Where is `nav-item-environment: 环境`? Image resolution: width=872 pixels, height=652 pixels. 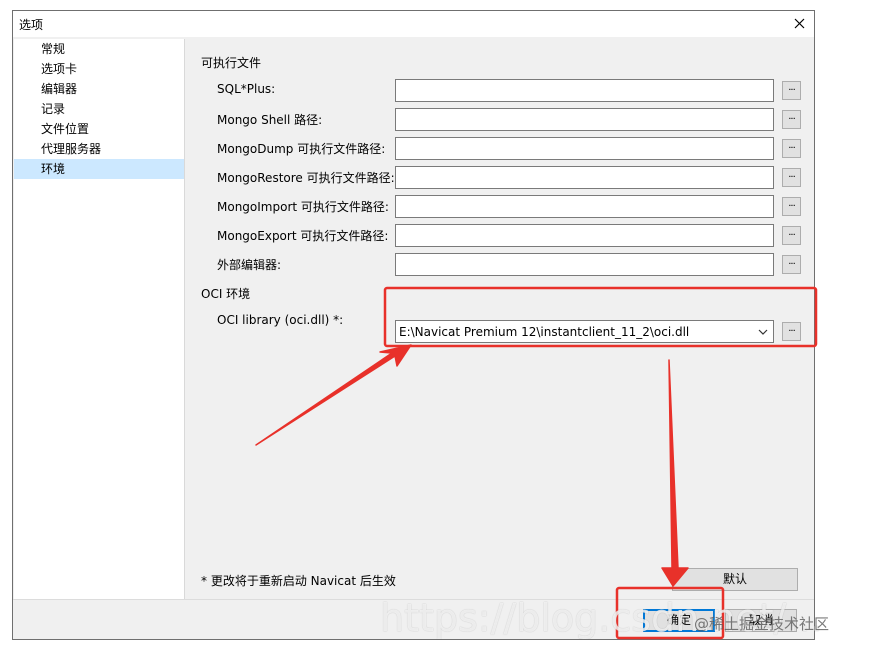
nav-item-environment: 环境 is located at coordinates (99, 169).